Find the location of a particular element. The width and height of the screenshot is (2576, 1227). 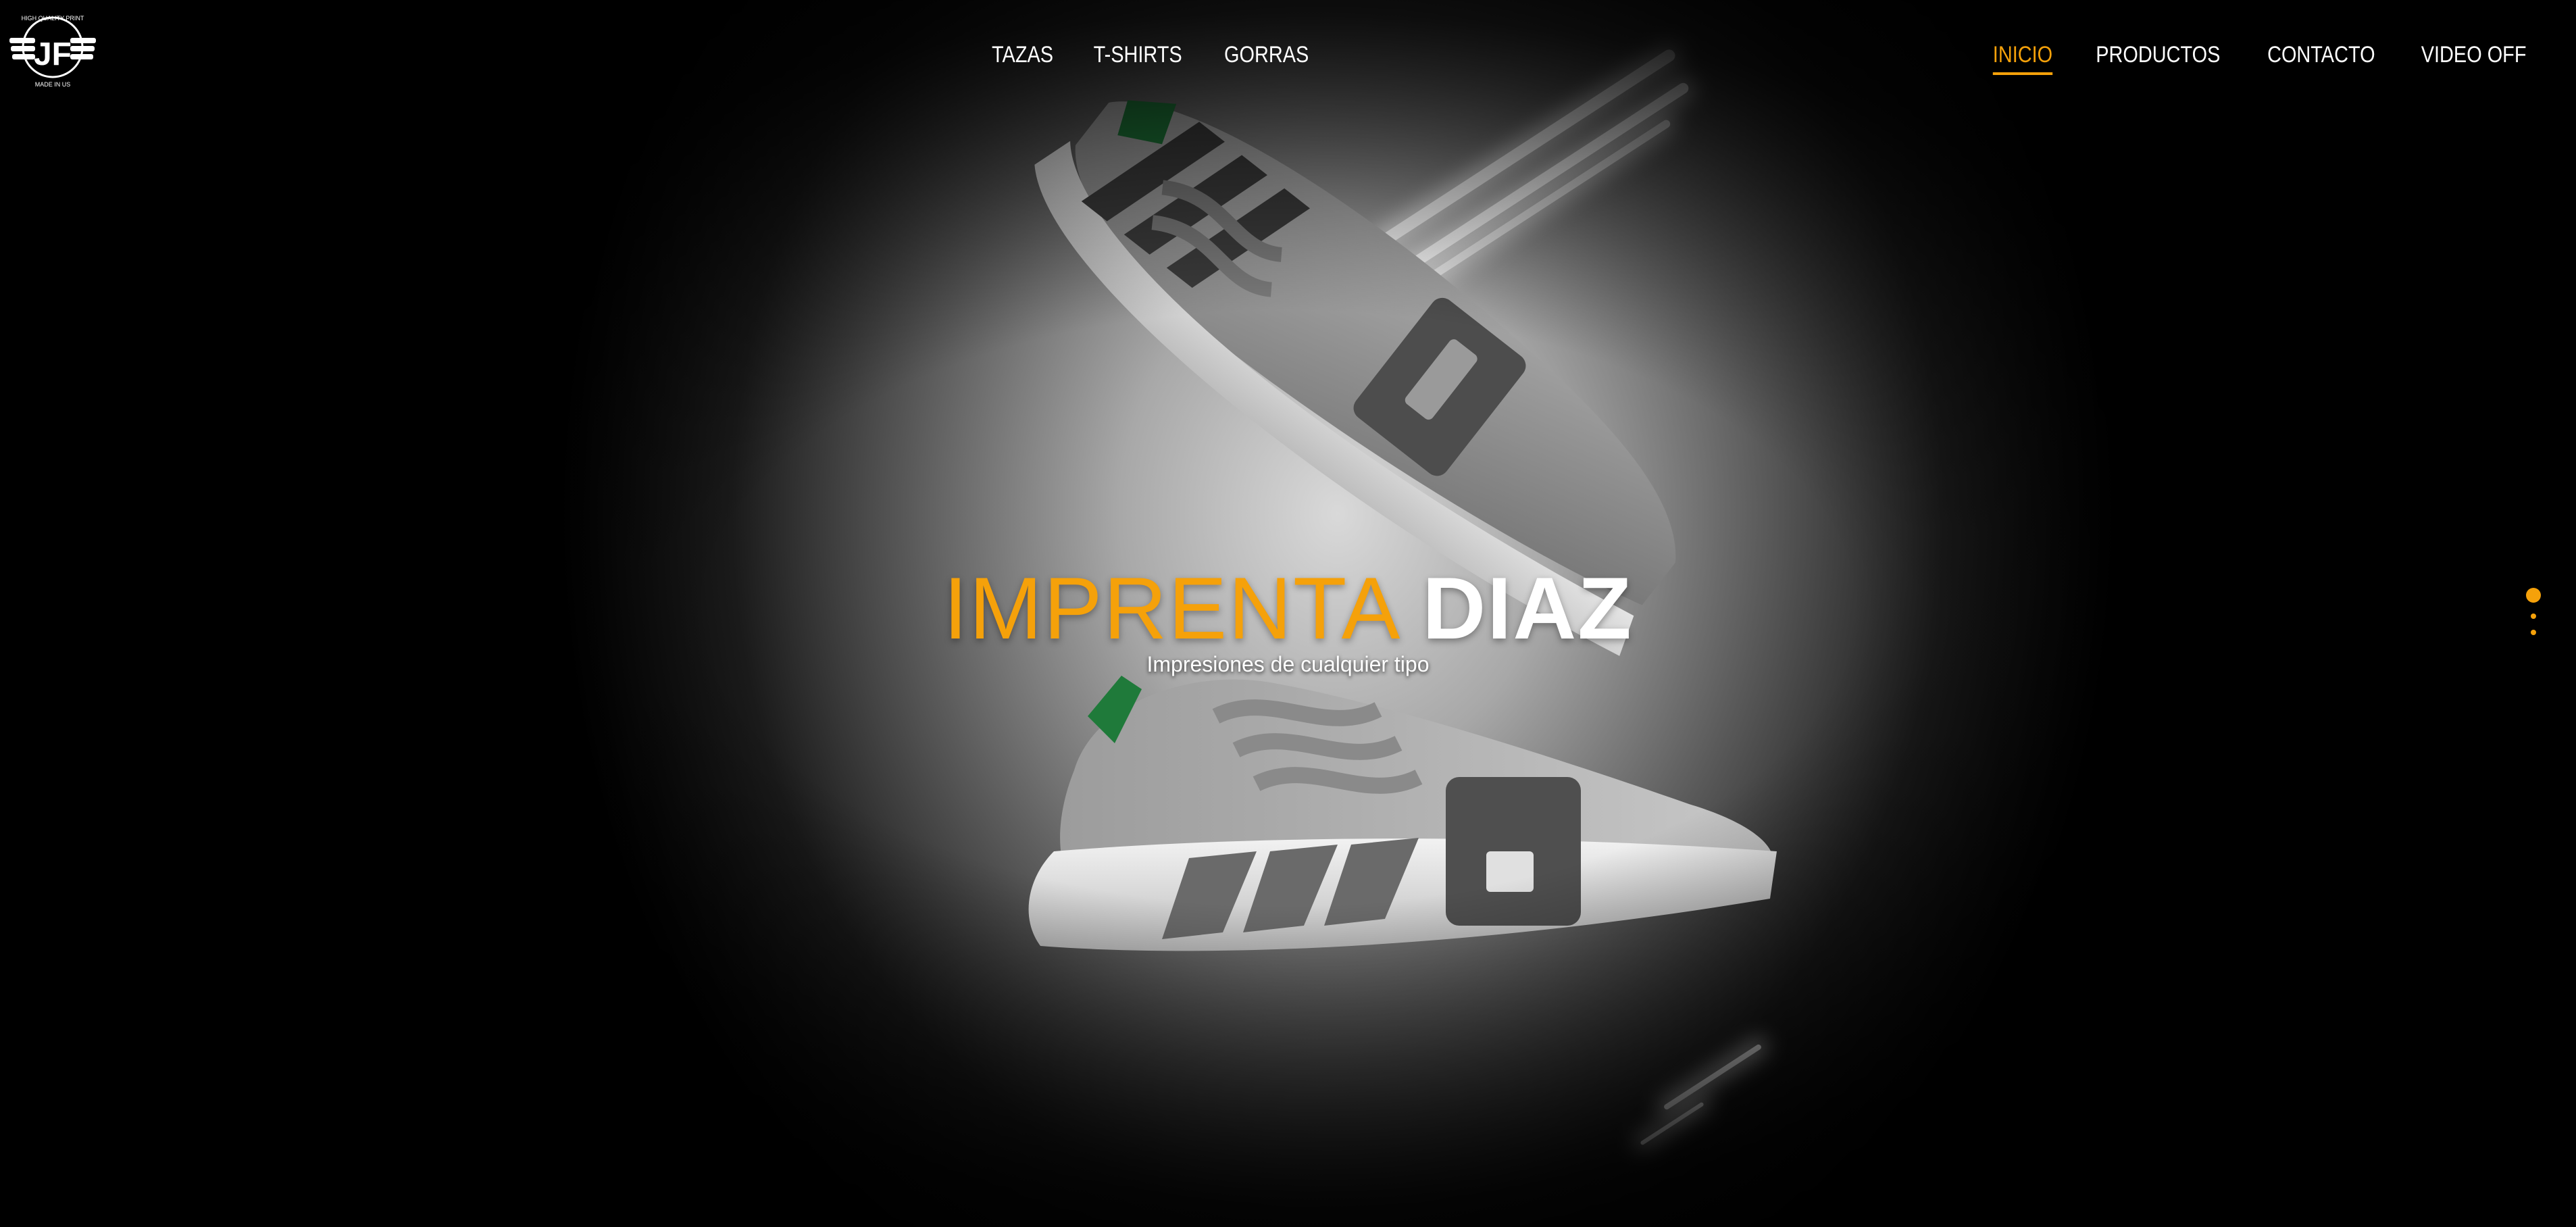

hero-title: IMPRENTA DIAZ is located at coordinates (1288, 608).